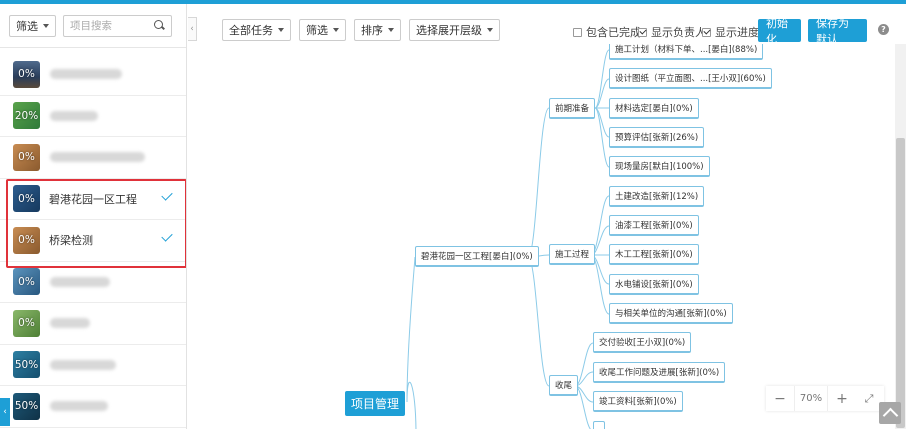 This screenshot has height=429, width=906. What do you see at coordinates (686, 52) in the screenshot?
I see `mindmap-task-node: 施工计划（材料下单、...[晏白](88%)` at bounding box center [686, 52].